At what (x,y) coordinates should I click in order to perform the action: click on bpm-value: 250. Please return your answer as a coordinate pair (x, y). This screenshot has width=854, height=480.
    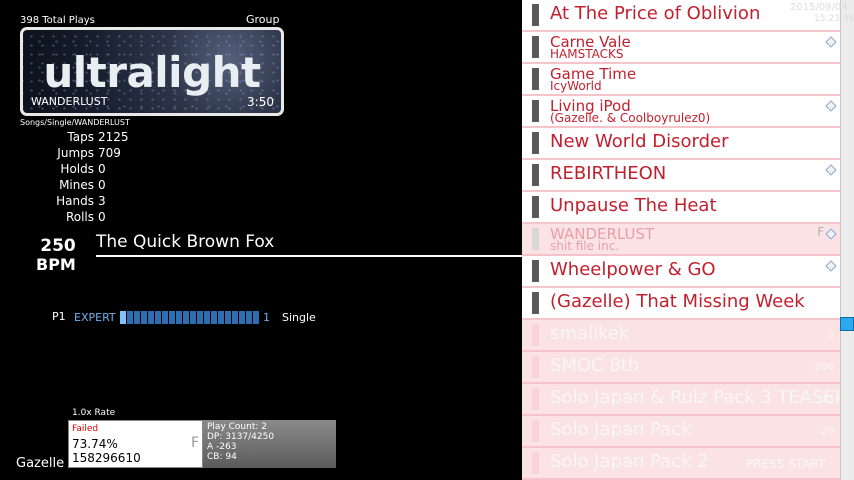
    Looking at the image, I should click on (58, 246).